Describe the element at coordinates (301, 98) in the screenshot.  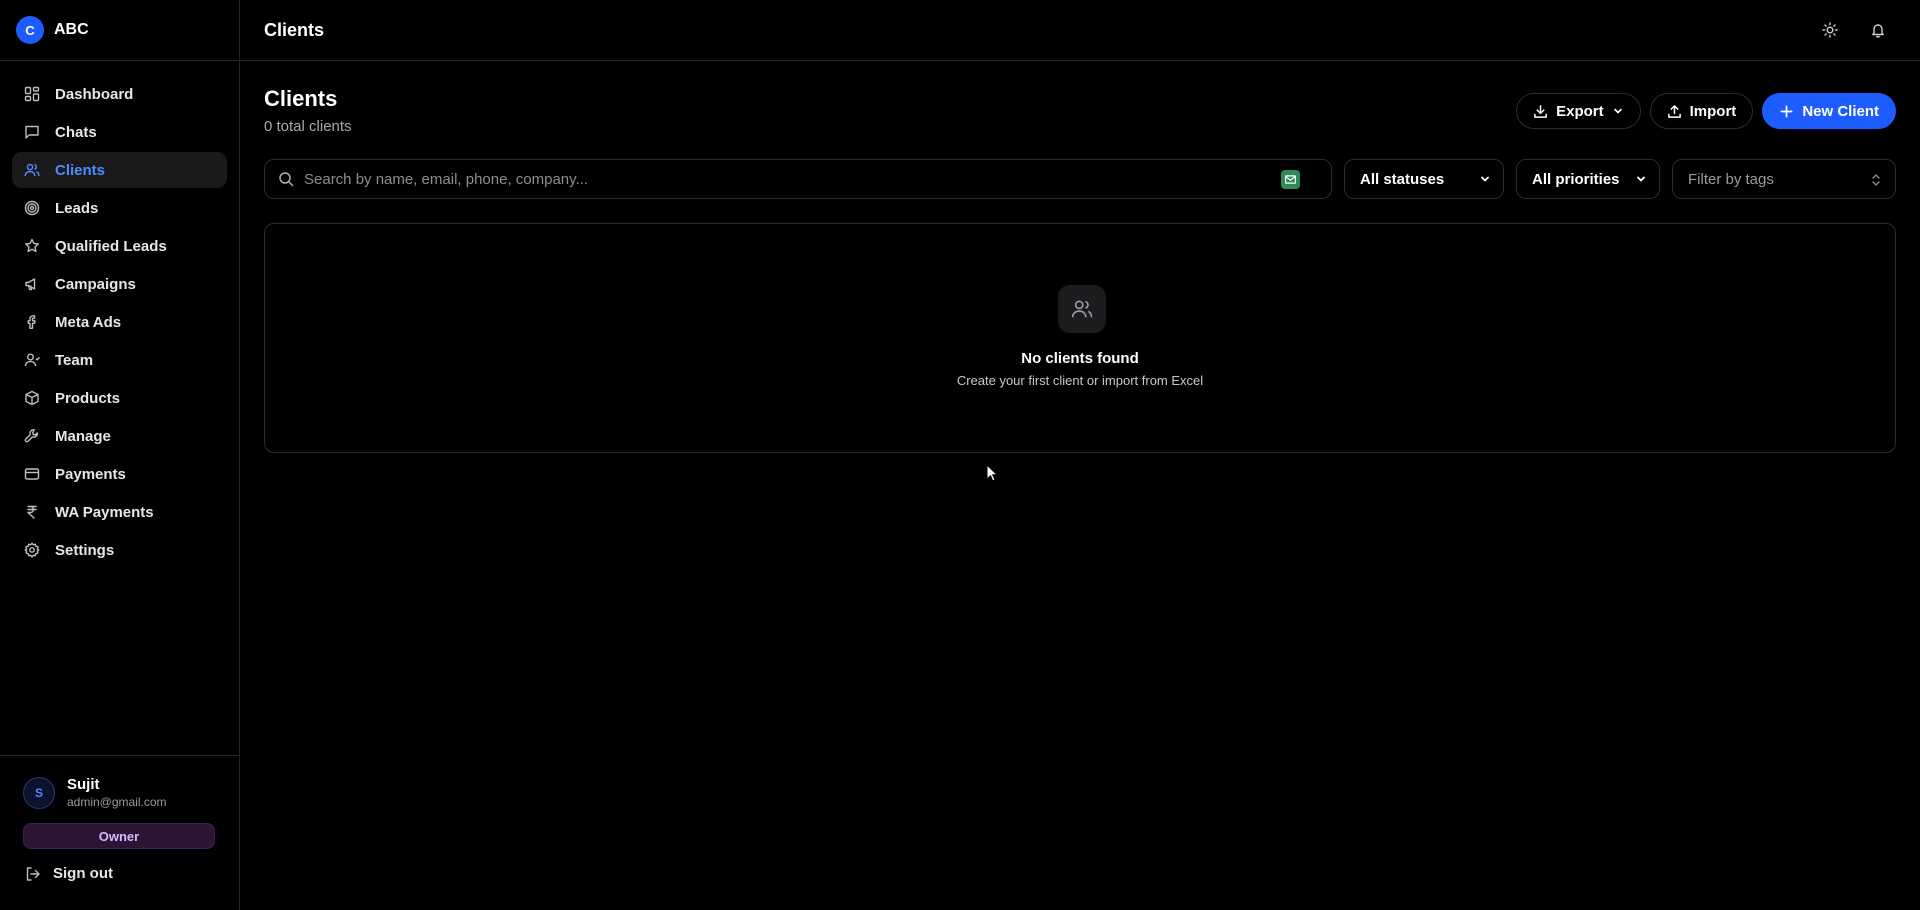
I see `page-title: Clients` at that location.